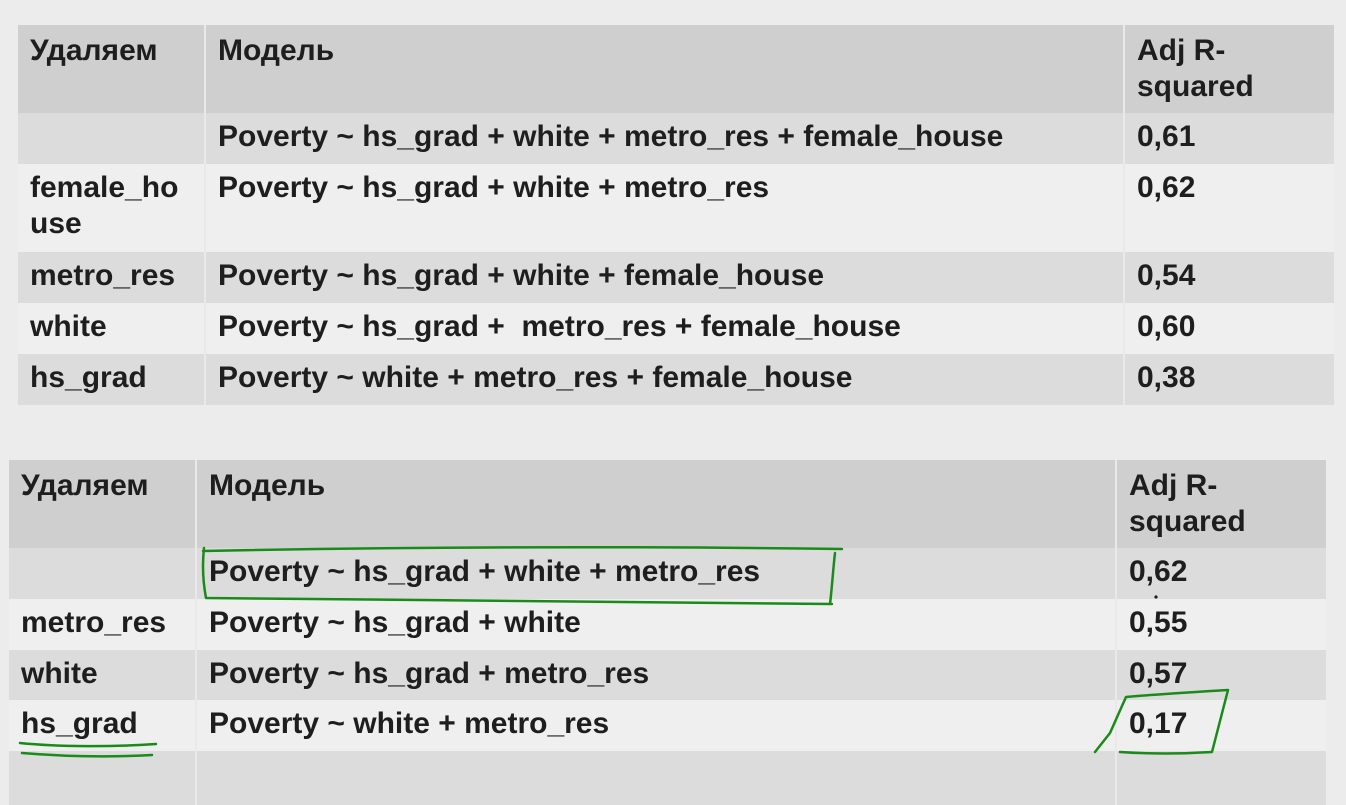 This screenshot has width=1346, height=805. Describe the element at coordinates (112, 208) in the screenshot. I see `cell-remove: female_house` at that location.